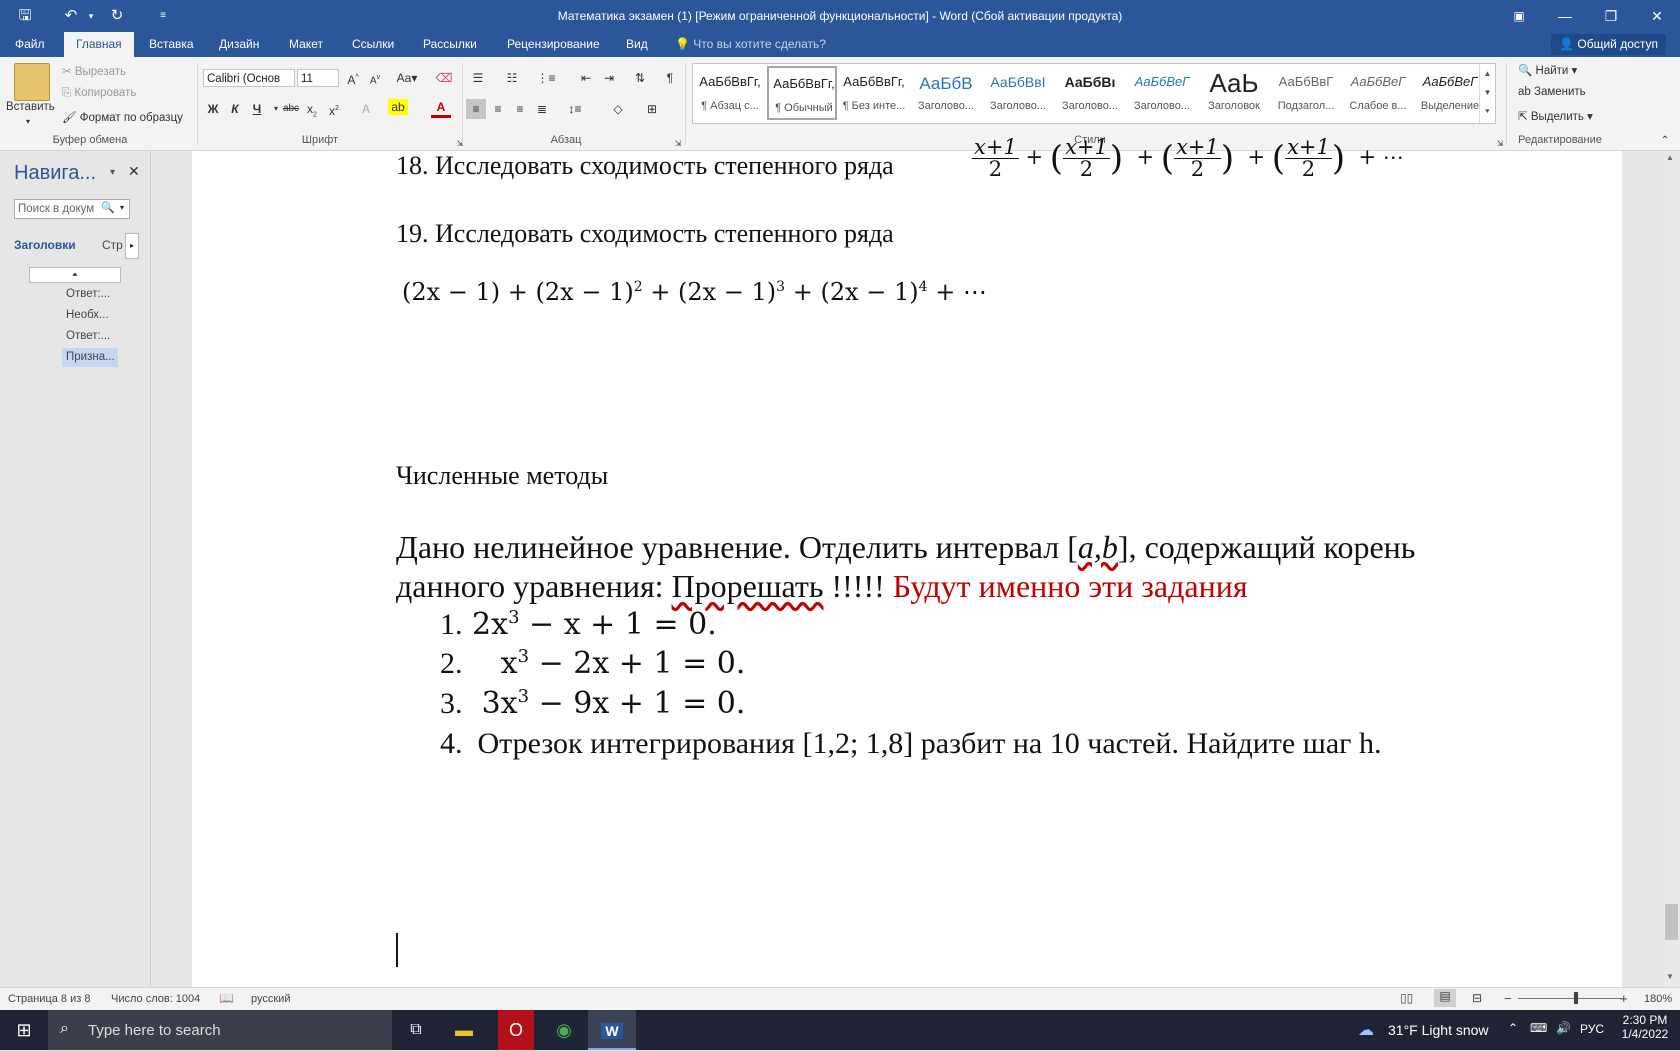 This screenshot has height=1051, width=1680. What do you see at coordinates (132, 246) in the screenshot?
I see `nav-tab-scroll-icon: ▸` at bounding box center [132, 246].